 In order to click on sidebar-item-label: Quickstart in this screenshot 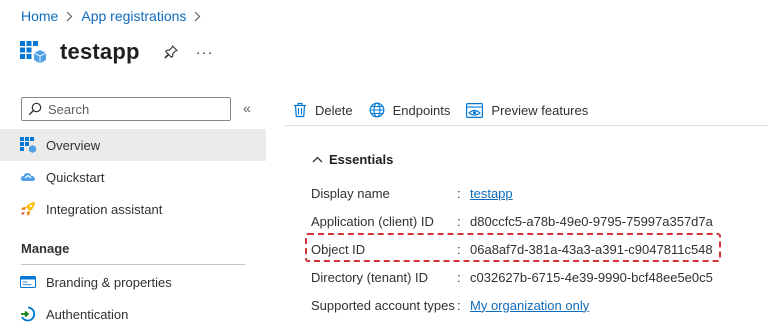, I will do `click(75, 177)`.